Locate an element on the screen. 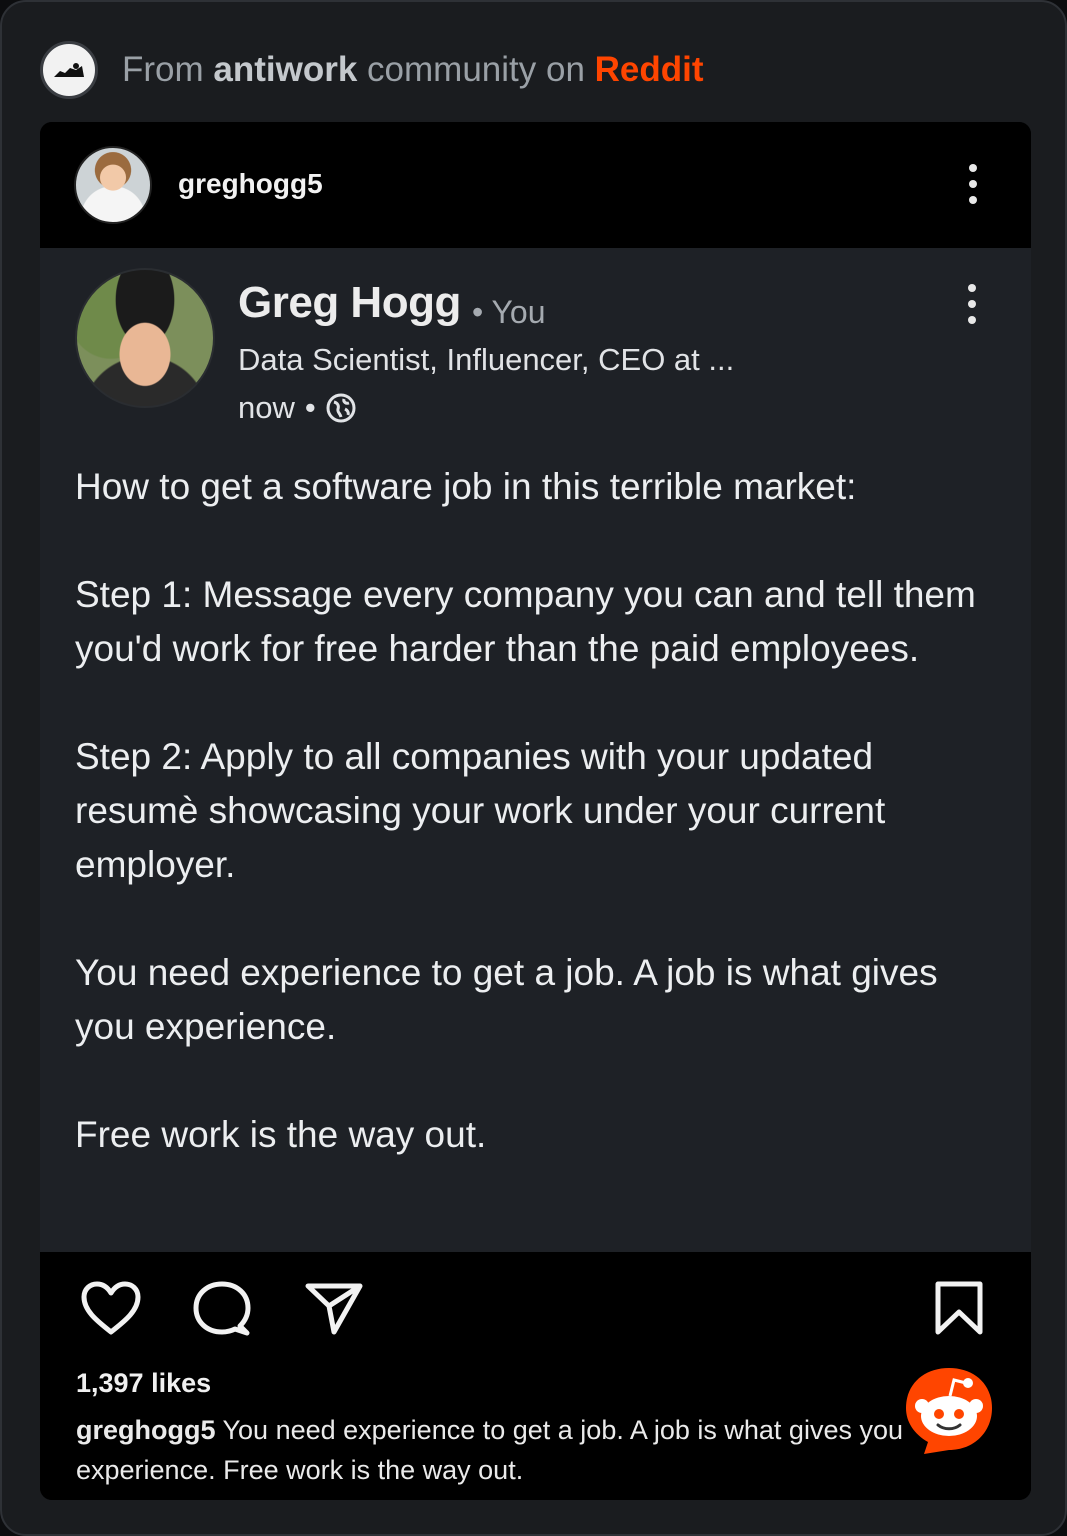 Image resolution: width=1067 pixels, height=1536 pixels. post-header: greghogg5 is located at coordinates (535, 185).